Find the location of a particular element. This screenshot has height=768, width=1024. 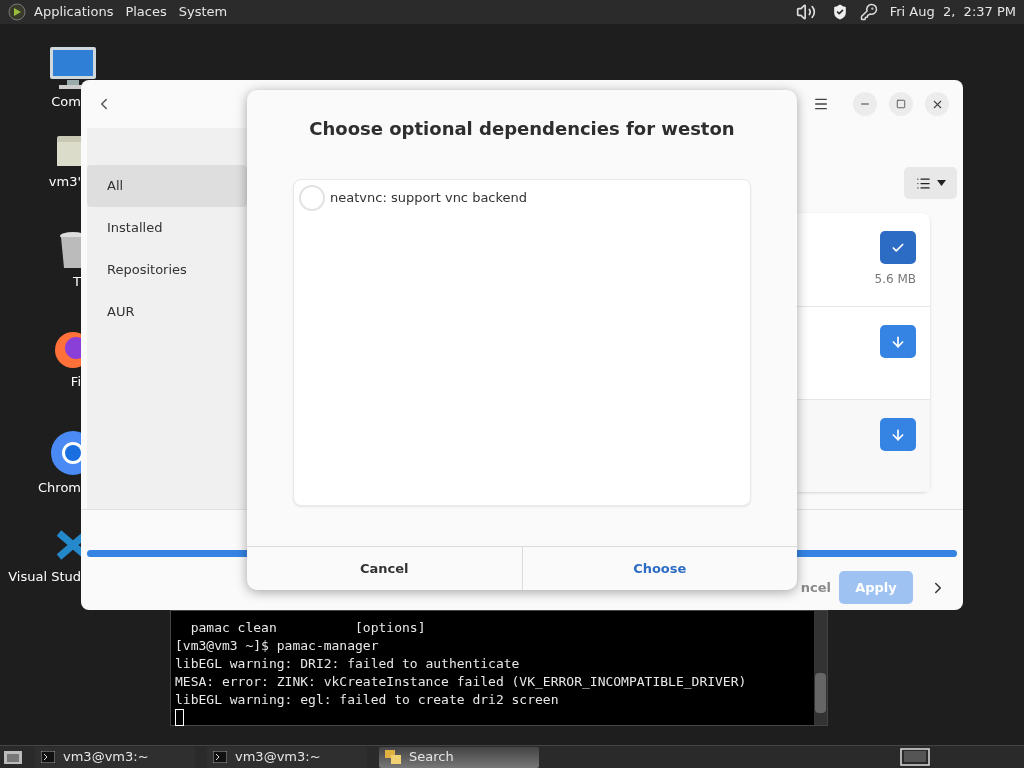

taskbar-button: Search is located at coordinates (459, 757).